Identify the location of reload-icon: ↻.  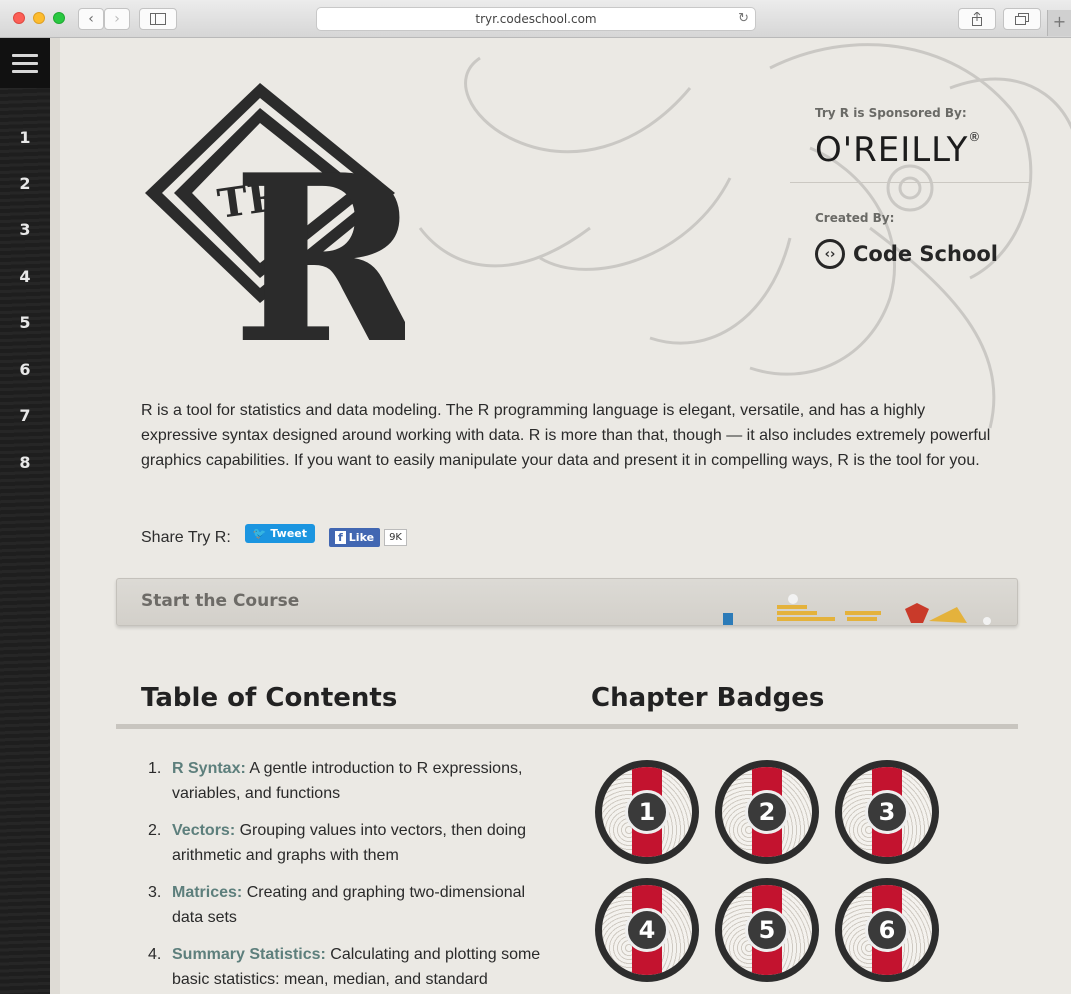
(743, 19).